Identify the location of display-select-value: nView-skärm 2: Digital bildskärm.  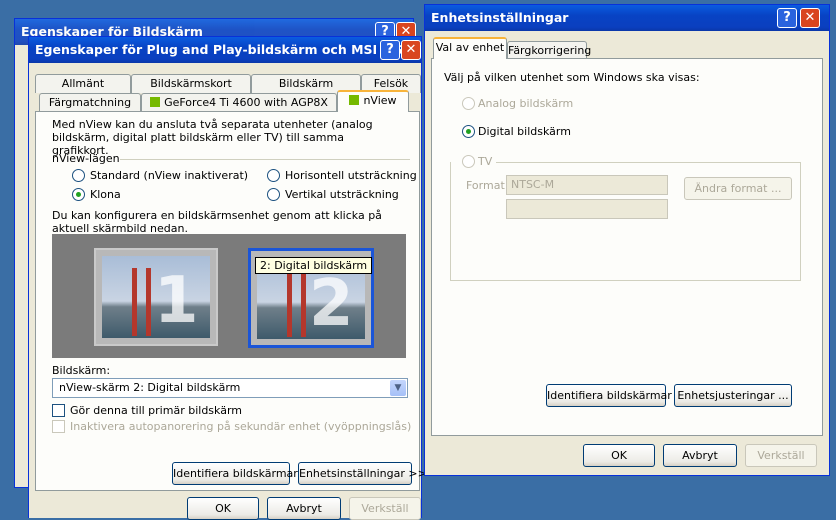
(150, 387).